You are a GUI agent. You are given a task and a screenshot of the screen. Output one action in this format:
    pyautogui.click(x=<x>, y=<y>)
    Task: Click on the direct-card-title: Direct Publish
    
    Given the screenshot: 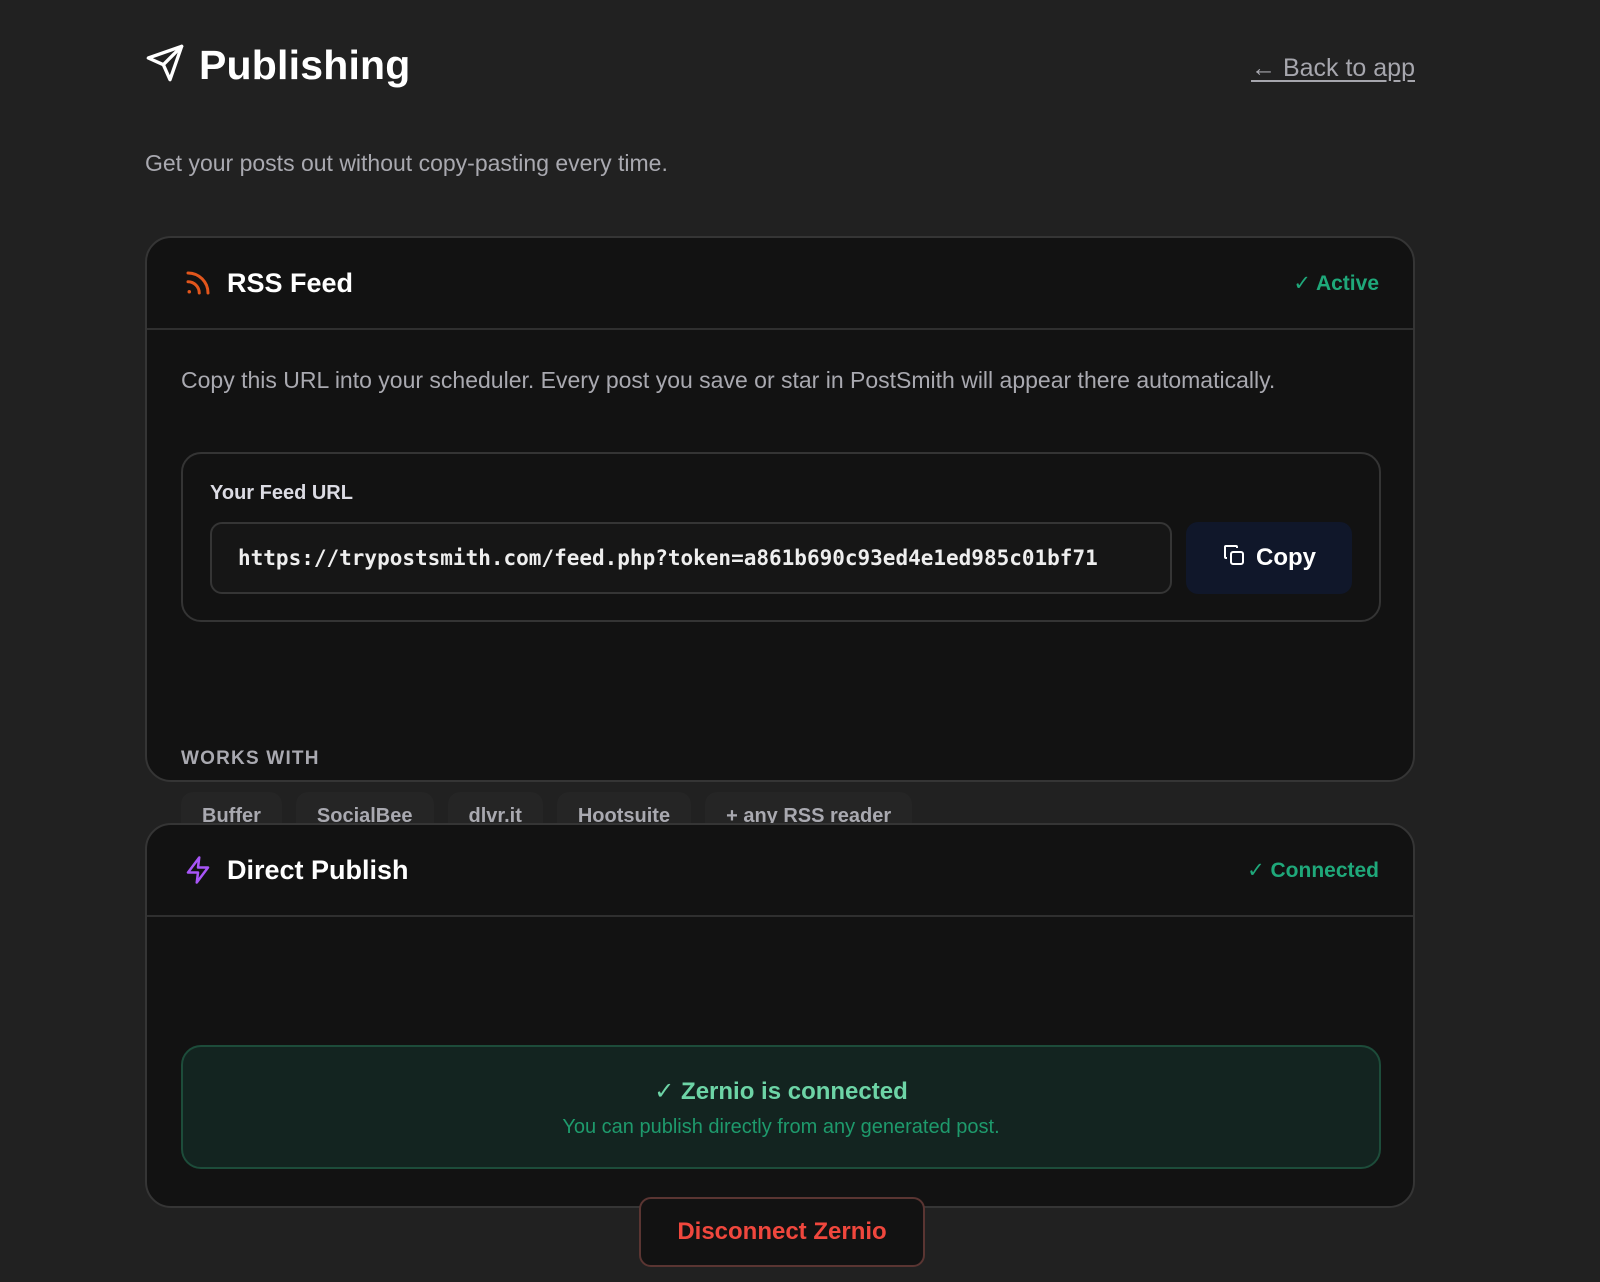 What is the action you would take?
    pyautogui.click(x=318, y=869)
    